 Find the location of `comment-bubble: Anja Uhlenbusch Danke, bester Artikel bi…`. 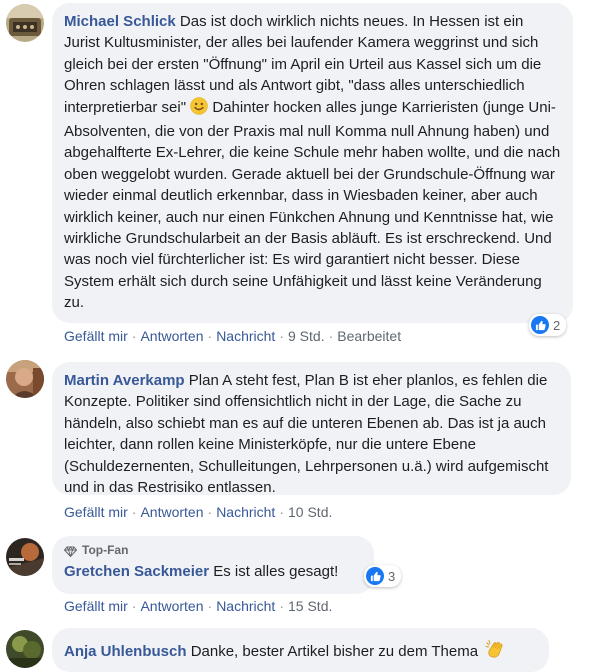

comment-bubble: Anja Uhlenbusch Danke, bester Artikel bi… is located at coordinates (300, 650).